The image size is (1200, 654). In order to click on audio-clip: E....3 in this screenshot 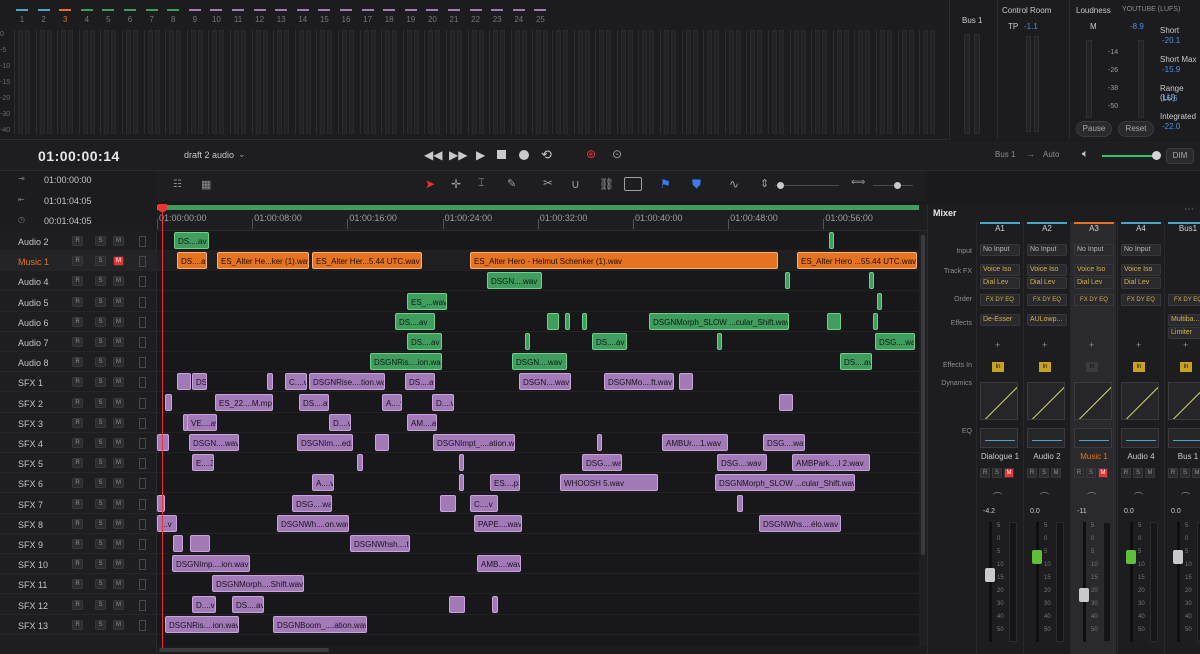, I will do `click(203, 463)`.